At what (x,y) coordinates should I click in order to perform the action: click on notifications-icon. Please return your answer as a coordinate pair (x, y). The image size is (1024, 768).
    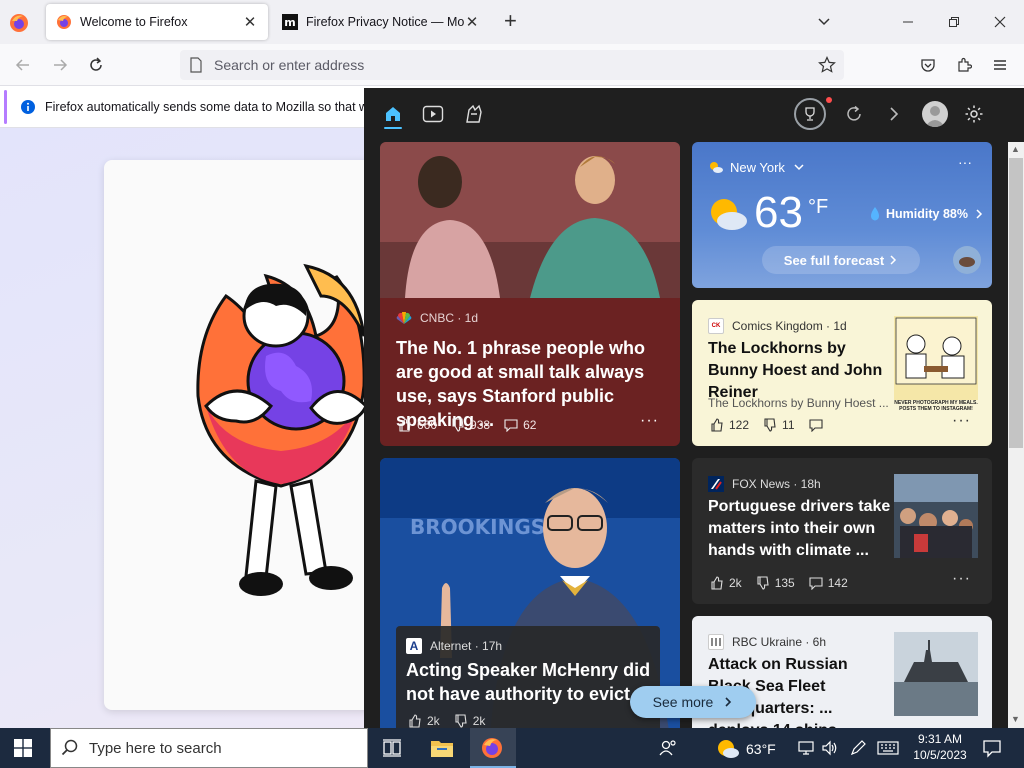
    Looking at the image, I should click on (992, 748).